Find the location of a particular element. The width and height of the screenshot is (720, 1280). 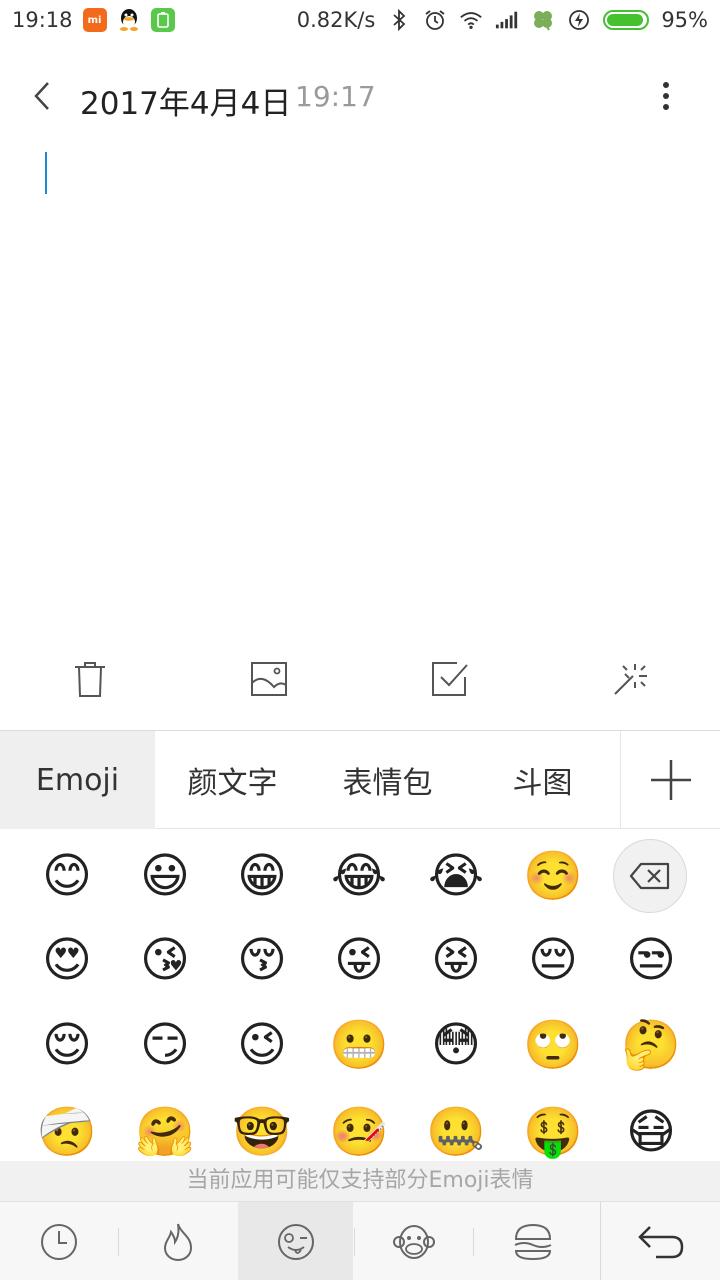

bluetooth-icon is located at coordinates (399, 20).